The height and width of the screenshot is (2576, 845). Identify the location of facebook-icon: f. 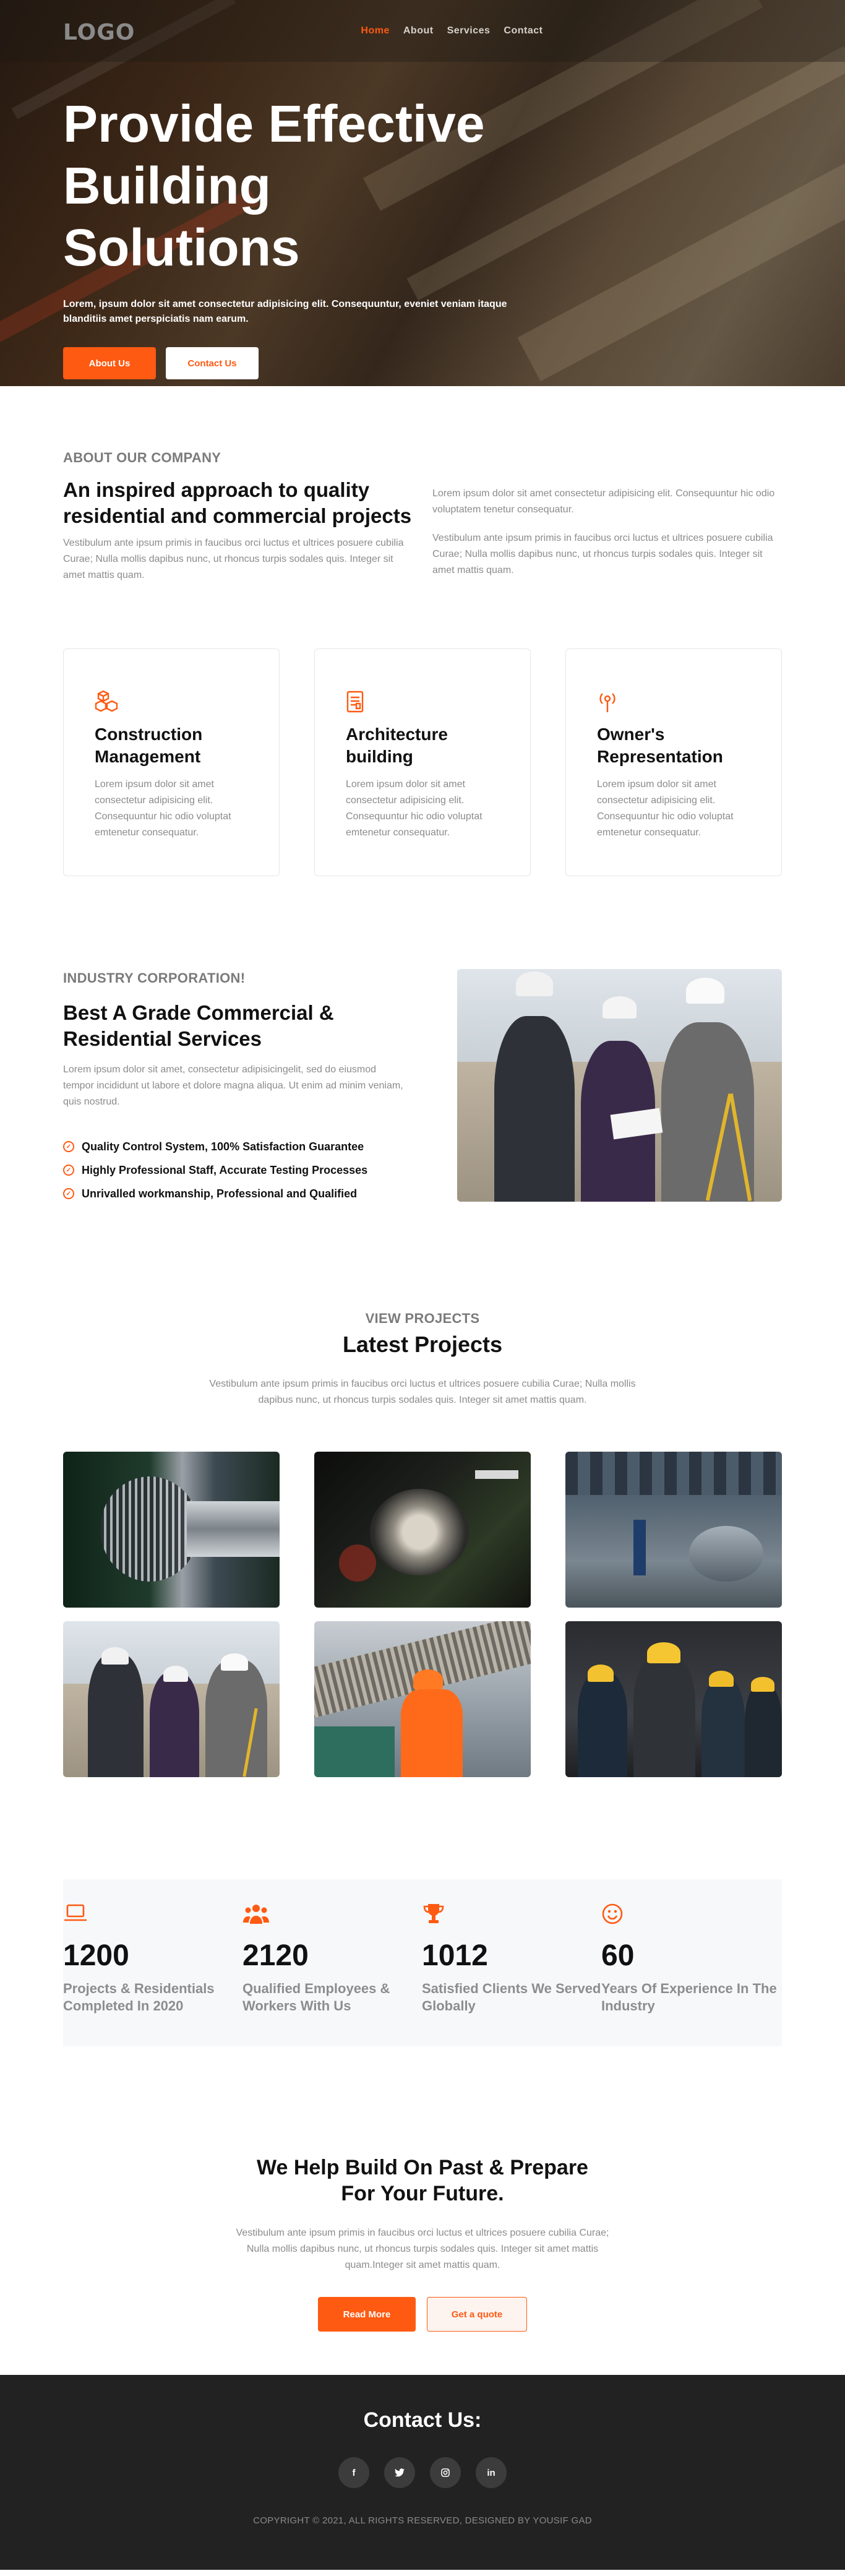
(354, 2472).